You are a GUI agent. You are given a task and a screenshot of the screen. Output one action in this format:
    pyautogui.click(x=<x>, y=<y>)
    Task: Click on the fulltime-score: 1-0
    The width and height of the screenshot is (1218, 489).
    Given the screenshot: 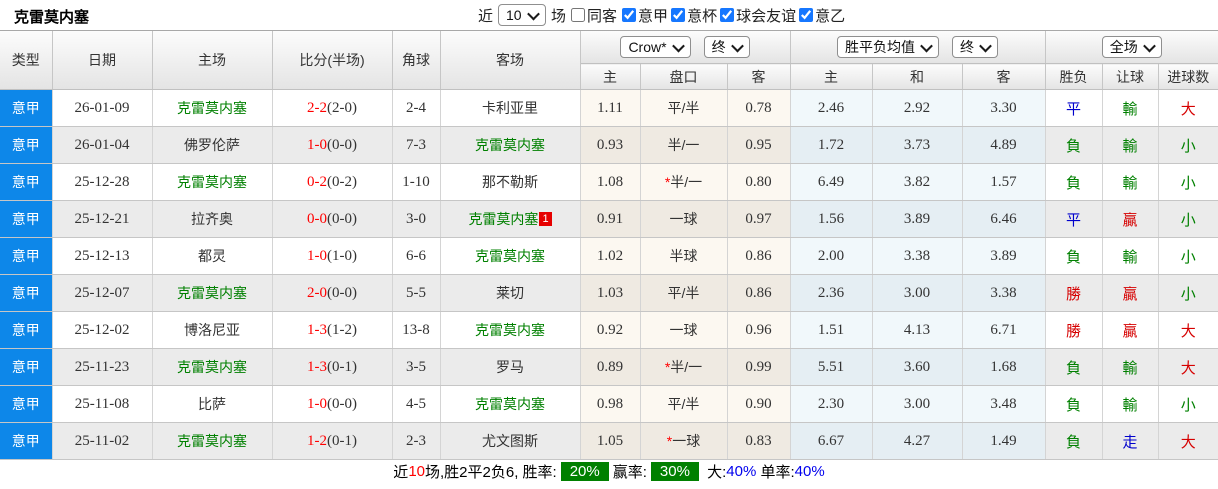 What is the action you would take?
    pyautogui.click(x=317, y=404)
    